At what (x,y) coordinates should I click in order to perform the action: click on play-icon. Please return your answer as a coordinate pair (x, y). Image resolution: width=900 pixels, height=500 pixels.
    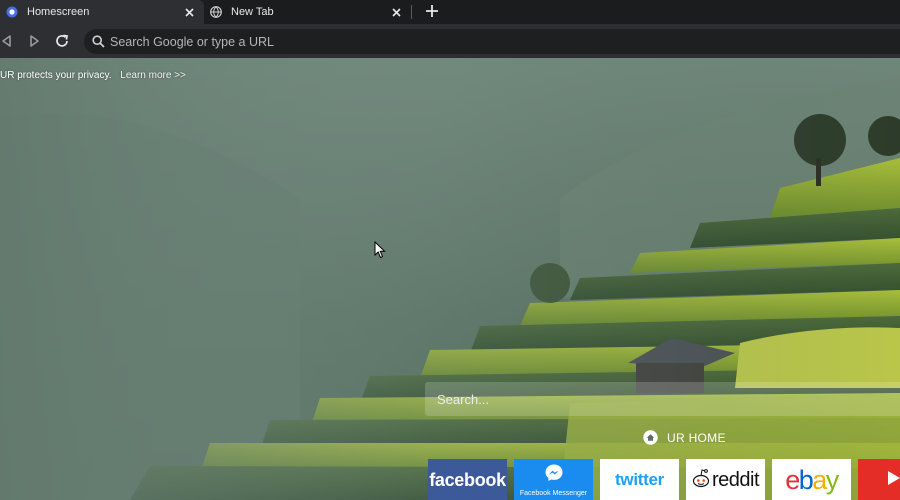
    Looking at the image, I should click on (893, 480).